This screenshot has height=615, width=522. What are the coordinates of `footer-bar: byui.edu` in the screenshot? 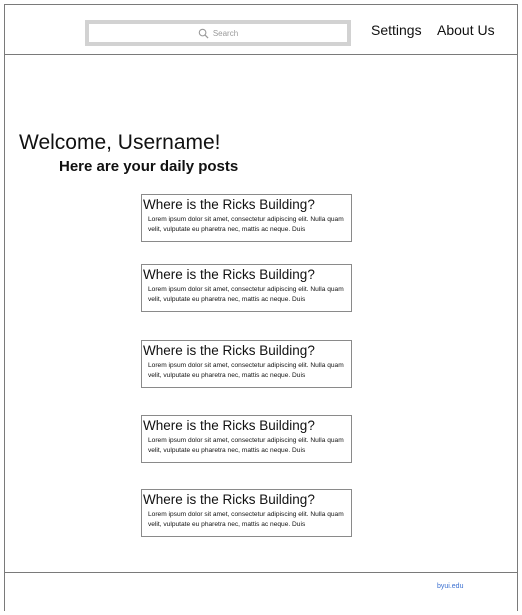 It's located at (261, 591).